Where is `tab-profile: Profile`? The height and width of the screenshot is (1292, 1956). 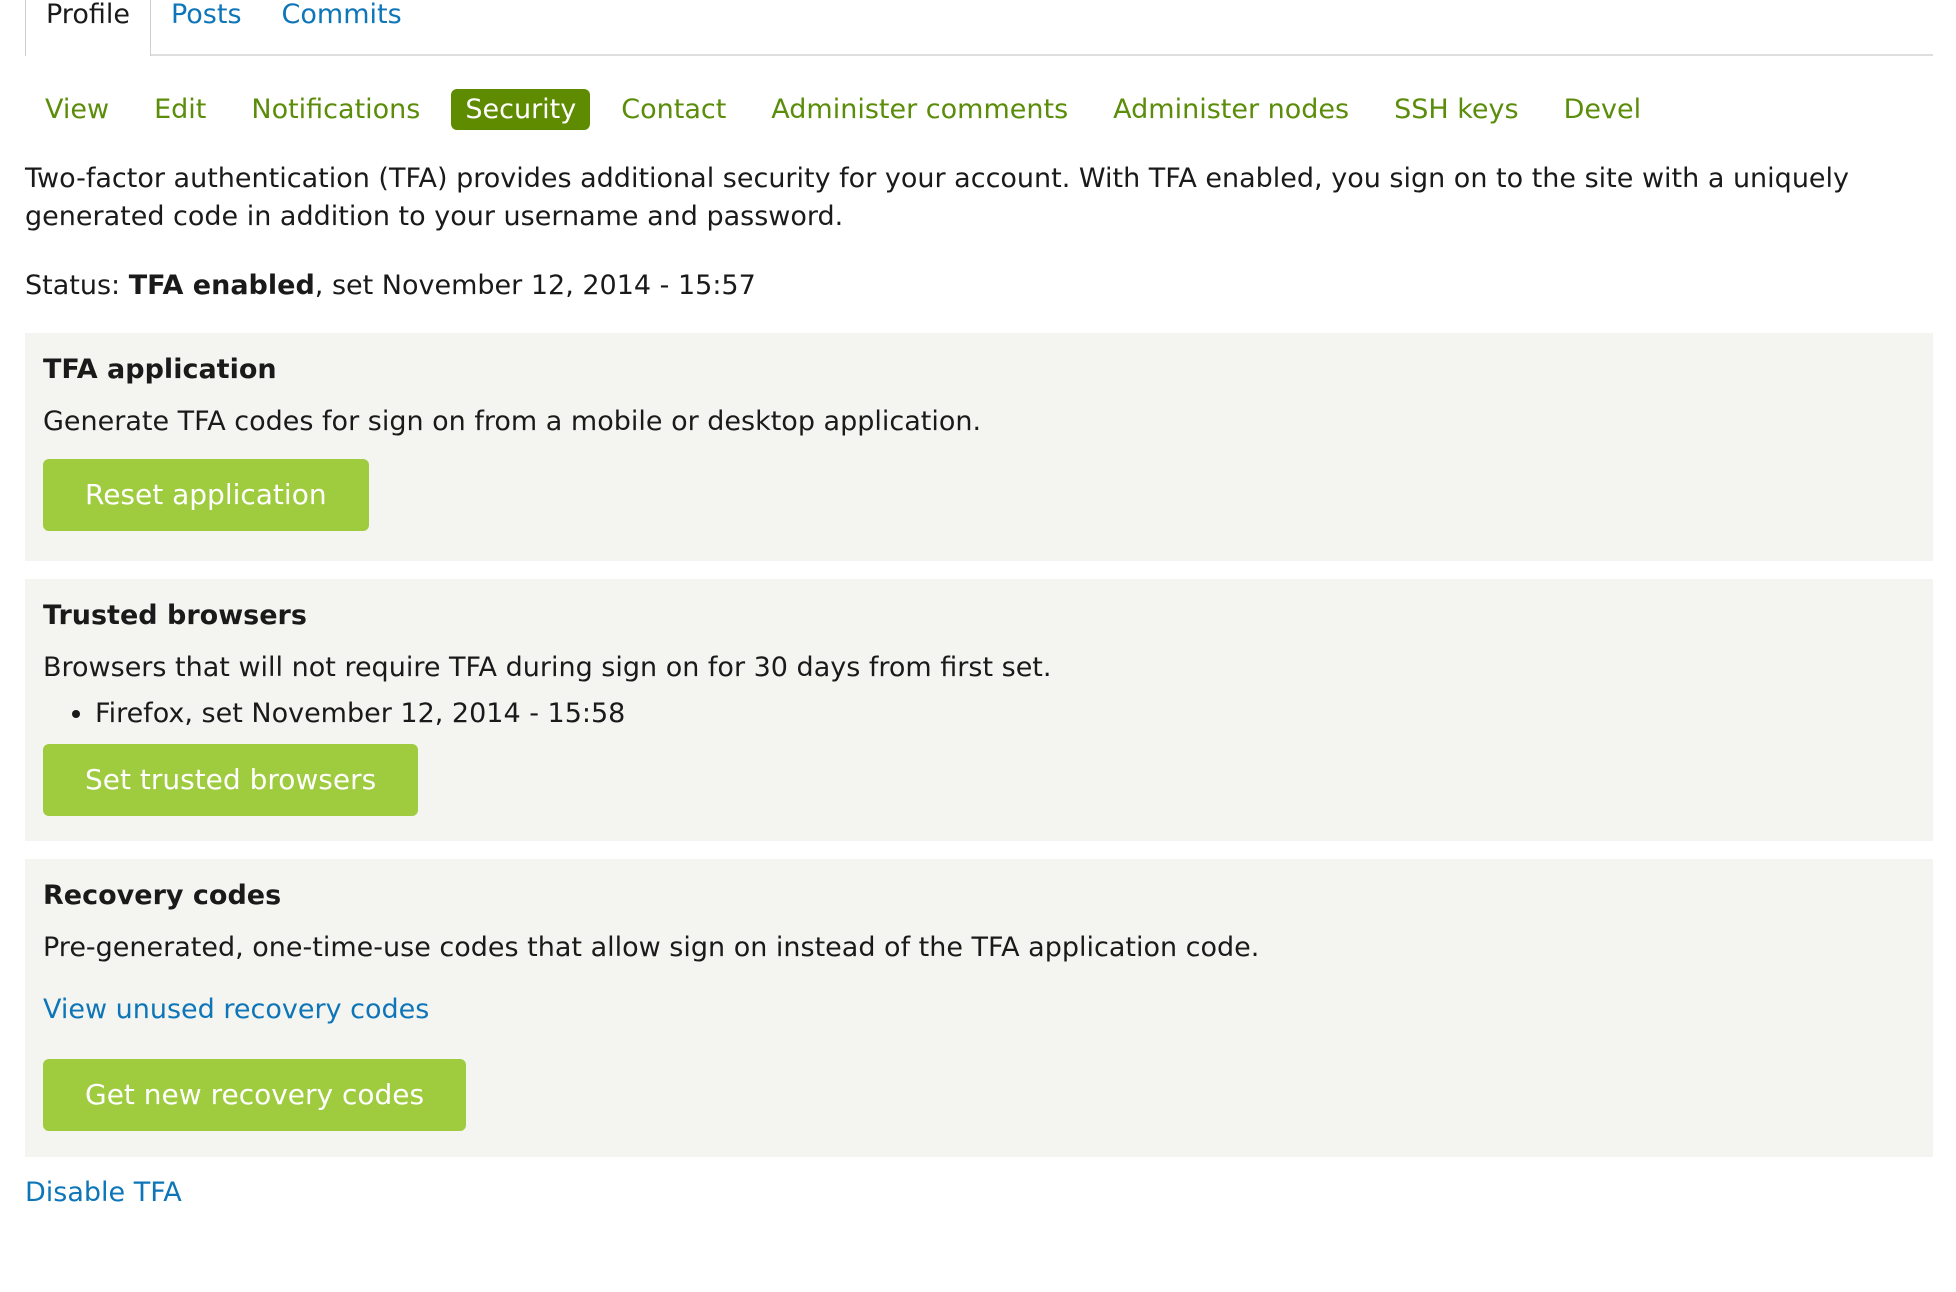 tab-profile: Profile is located at coordinates (88, 28).